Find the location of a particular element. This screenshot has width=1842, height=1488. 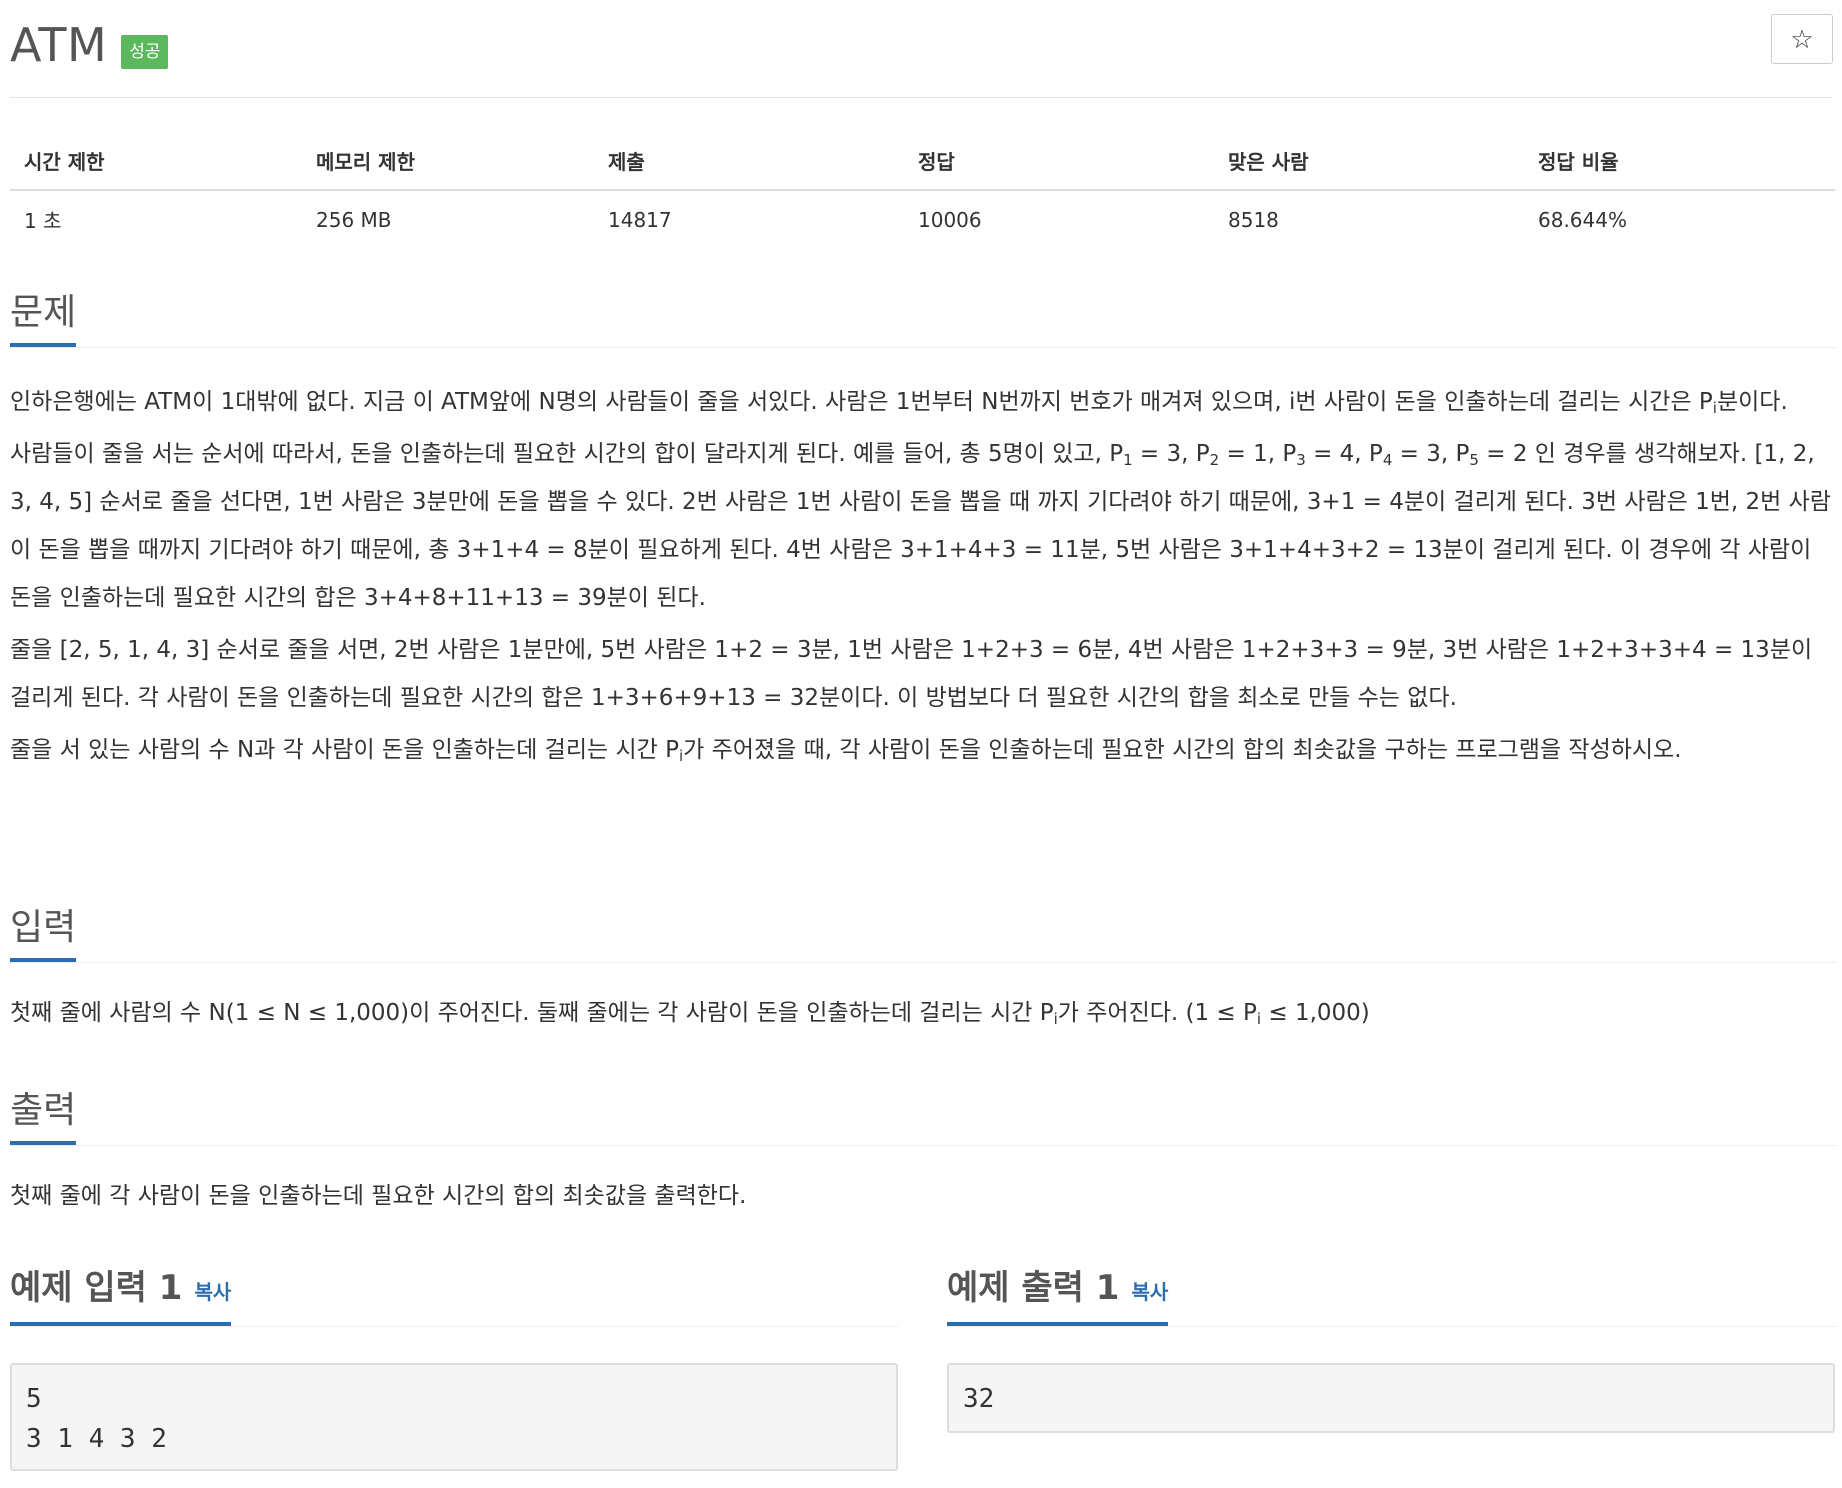

page-title: ATM is located at coordinates (59, 45).